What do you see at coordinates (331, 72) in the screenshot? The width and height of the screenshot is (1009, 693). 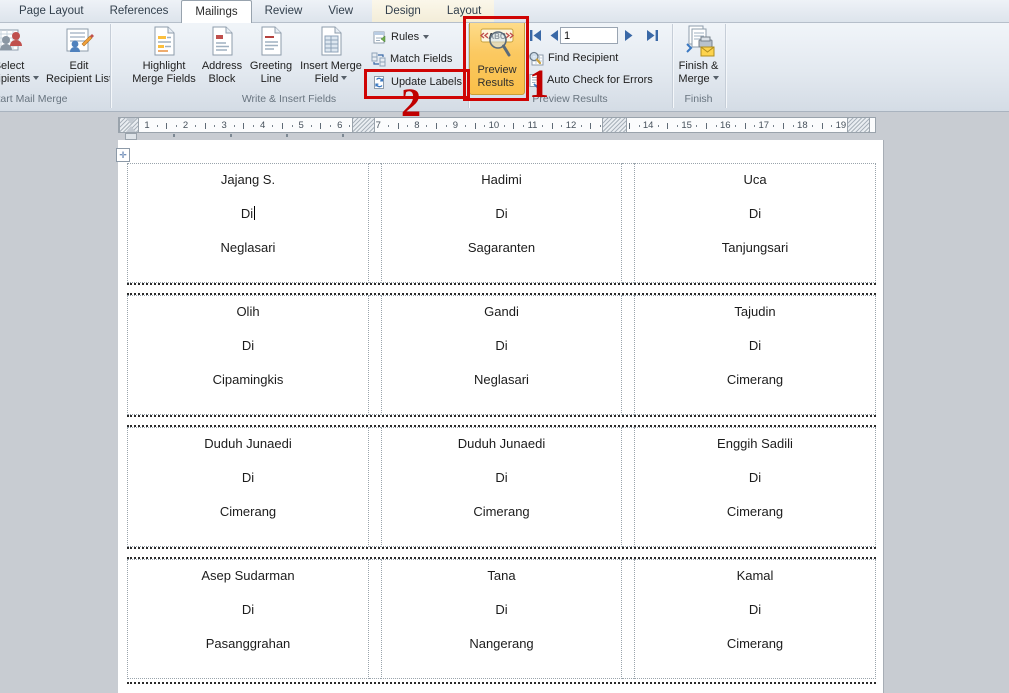 I see `insert-merge-field-label: Insert Merge Field` at bounding box center [331, 72].